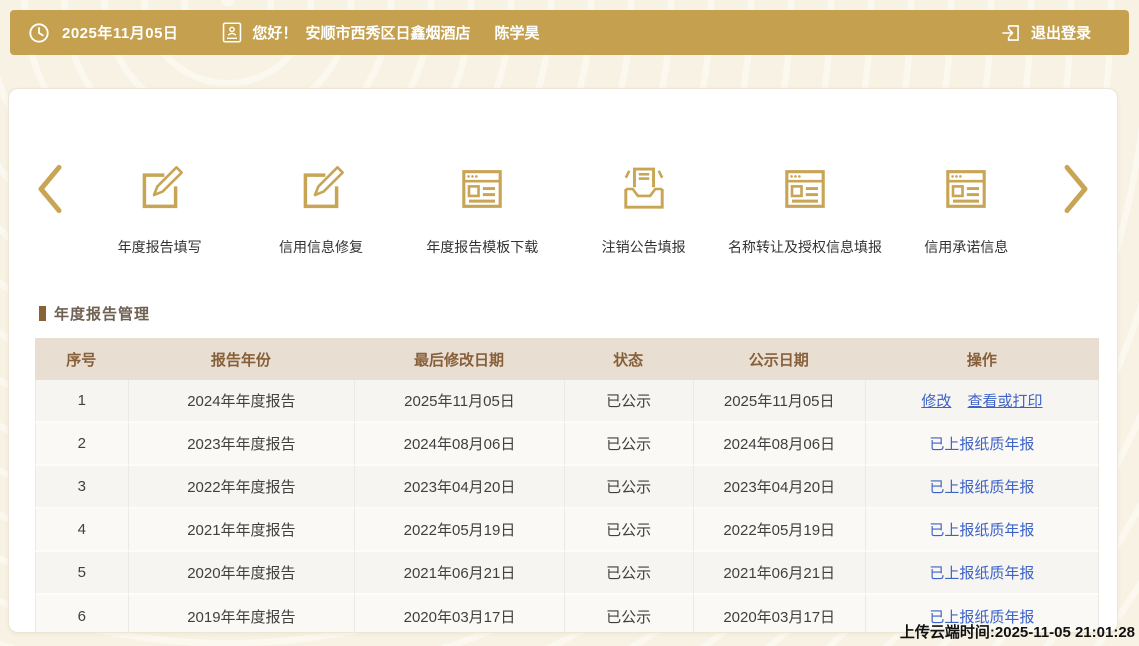 This screenshot has height=646, width=1139. I want to click on logout-label: 退出登录, so click(1060, 33).